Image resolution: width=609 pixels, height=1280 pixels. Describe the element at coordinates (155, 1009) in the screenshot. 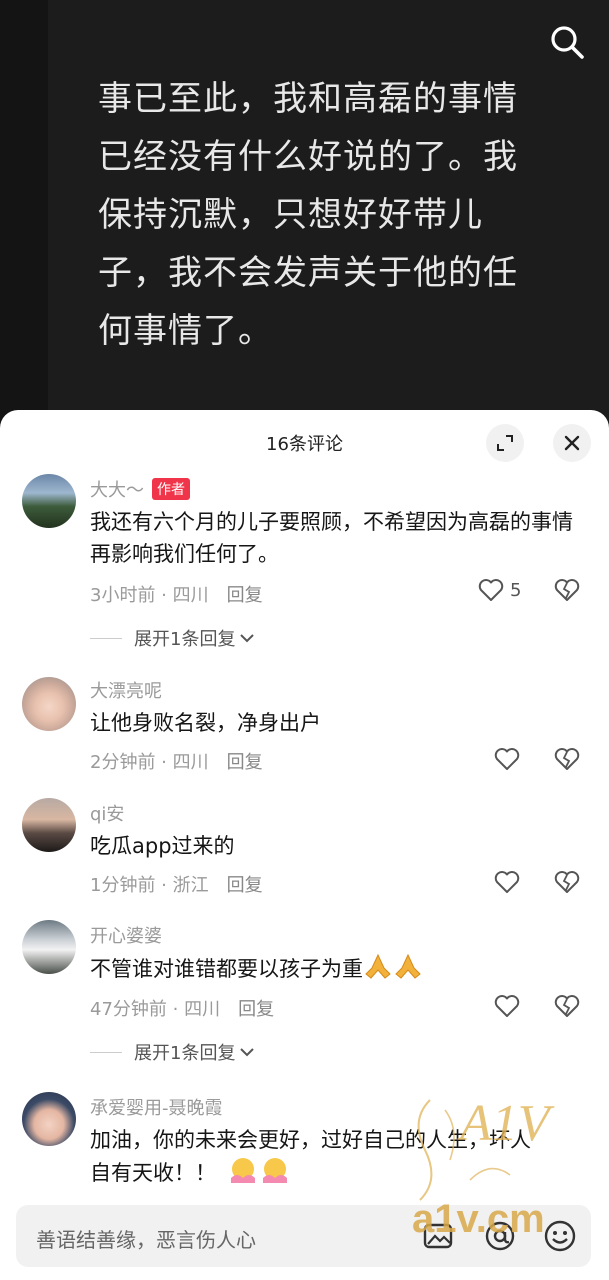

I see `comment-time-location: 47分钟前 · 四川` at that location.